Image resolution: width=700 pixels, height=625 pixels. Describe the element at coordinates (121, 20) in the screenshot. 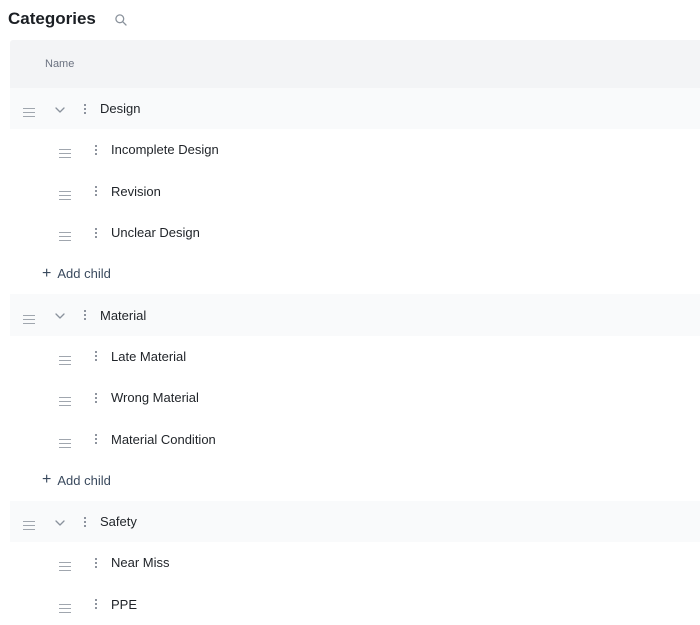

I see `search-icon` at that location.